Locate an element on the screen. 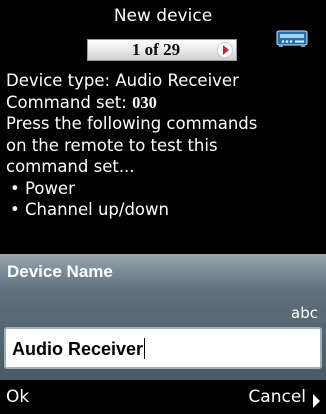 The height and width of the screenshot is (414, 326). text-caret is located at coordinates (145, 348).